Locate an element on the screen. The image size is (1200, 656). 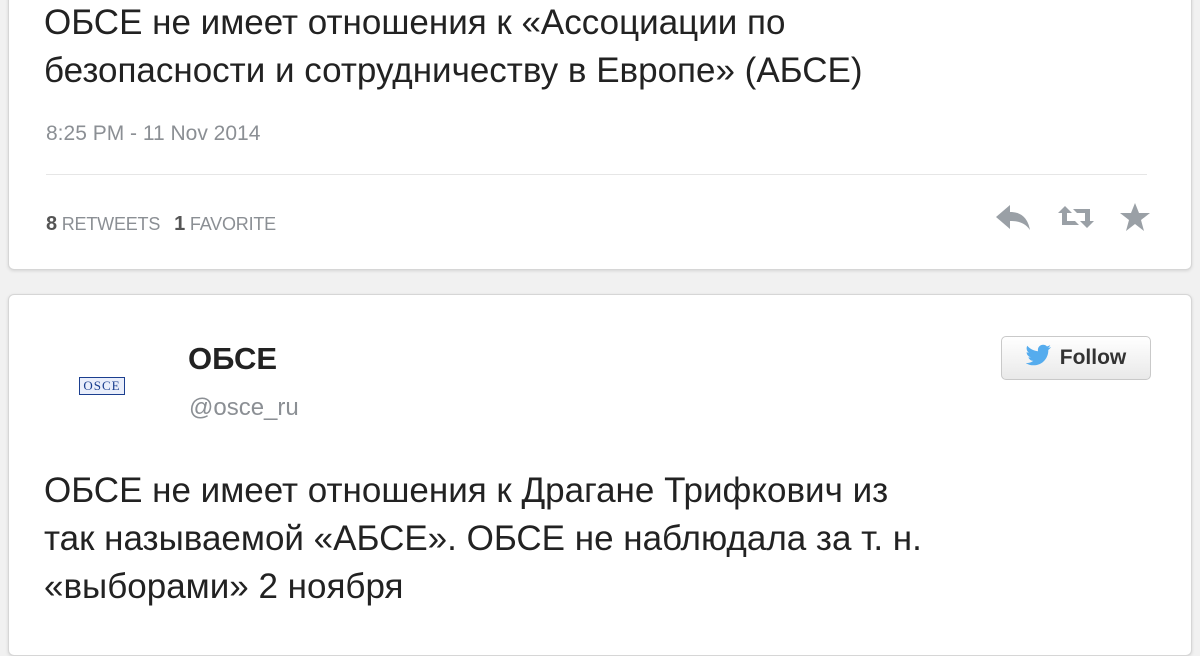
reply-icon is located at coordinates (1013, 217).